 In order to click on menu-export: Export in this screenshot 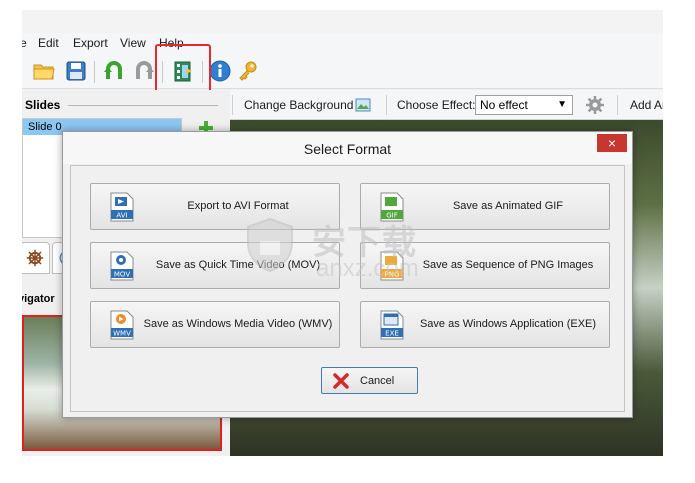, I will do `click(90, 43)`.